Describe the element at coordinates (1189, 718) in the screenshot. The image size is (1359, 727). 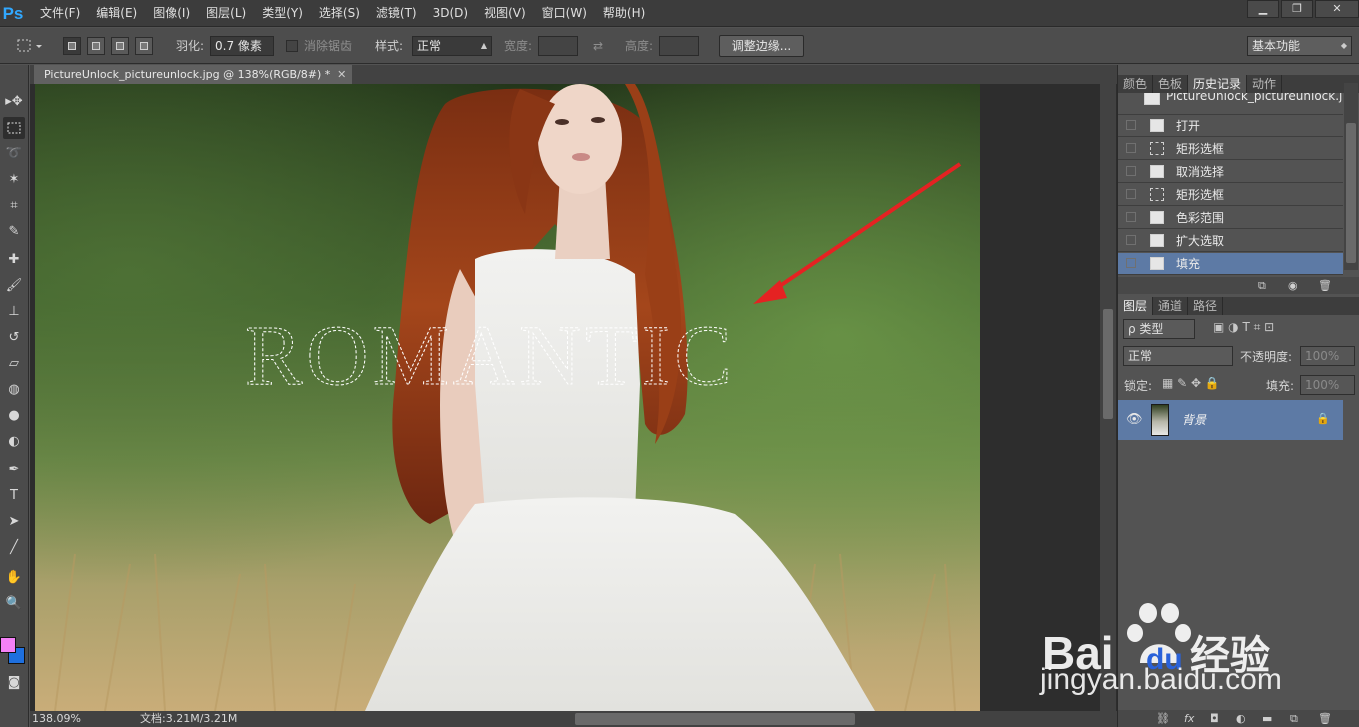
I see `fx-icon: fx` at that location.